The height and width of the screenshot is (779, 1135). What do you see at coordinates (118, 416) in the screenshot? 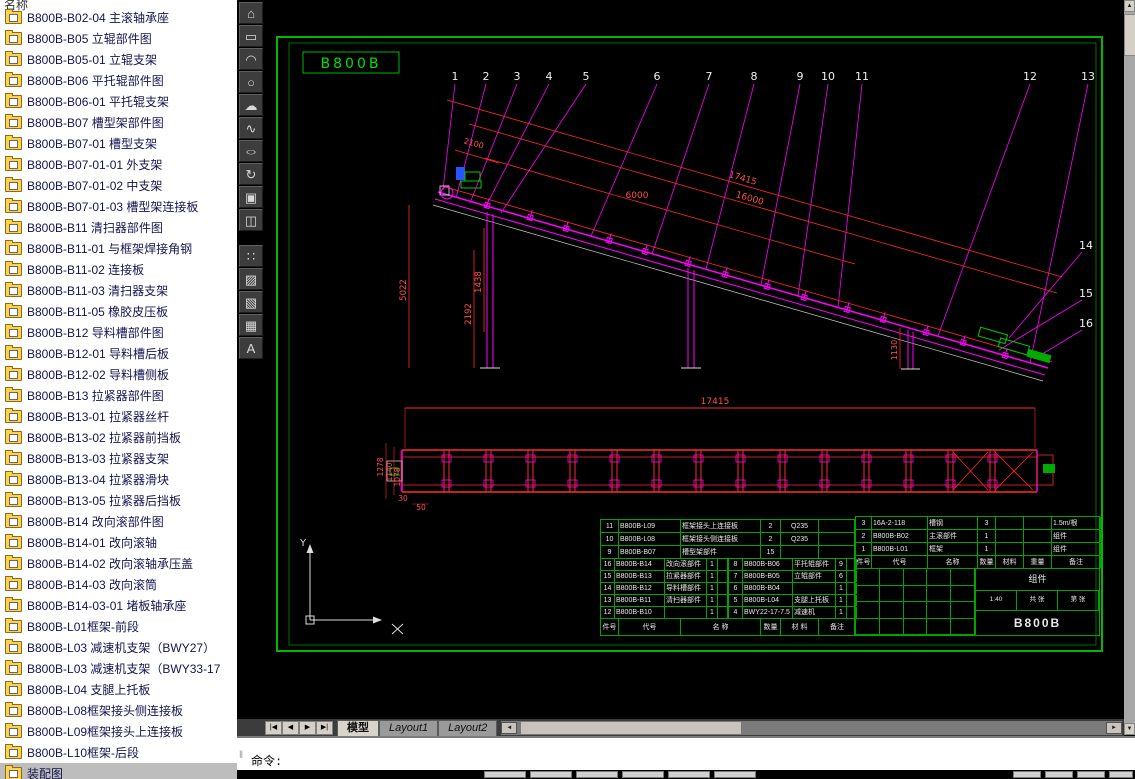
I see `list-item: B800B-B13-01 拉紧器丝杆` at bounding box center [118, 416].